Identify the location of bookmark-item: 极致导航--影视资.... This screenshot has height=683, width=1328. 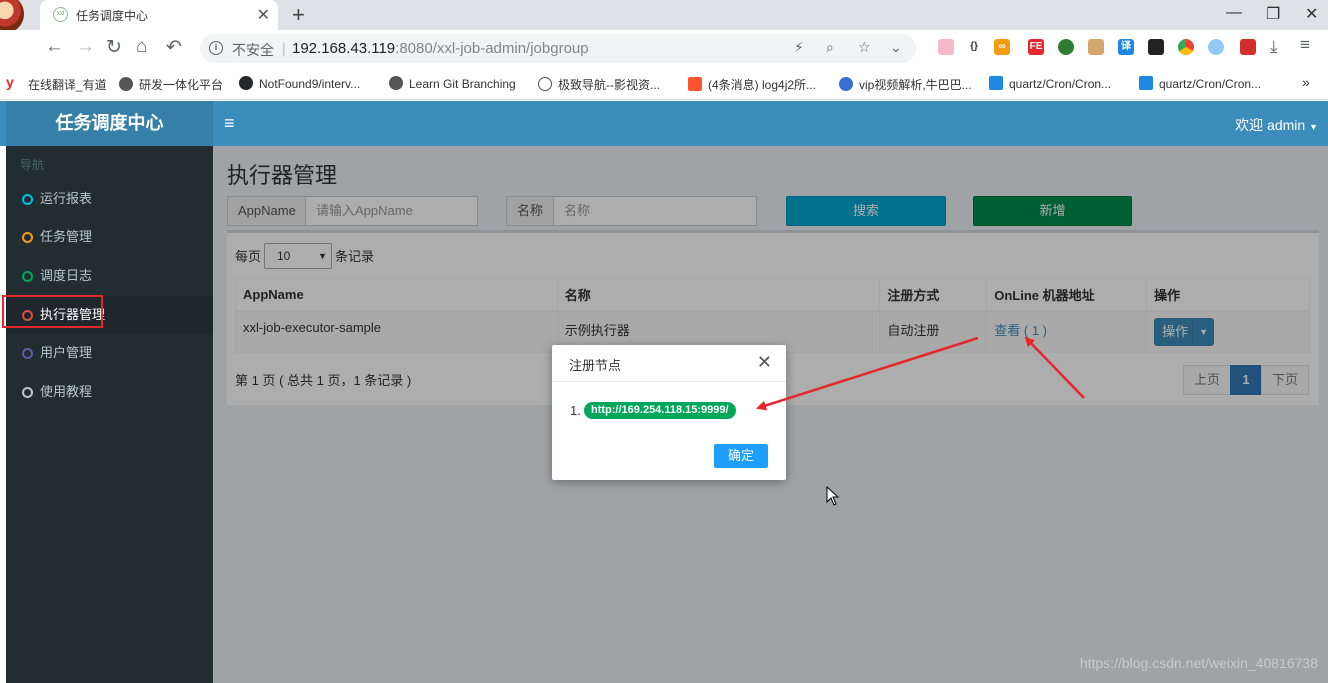
(599, 84).